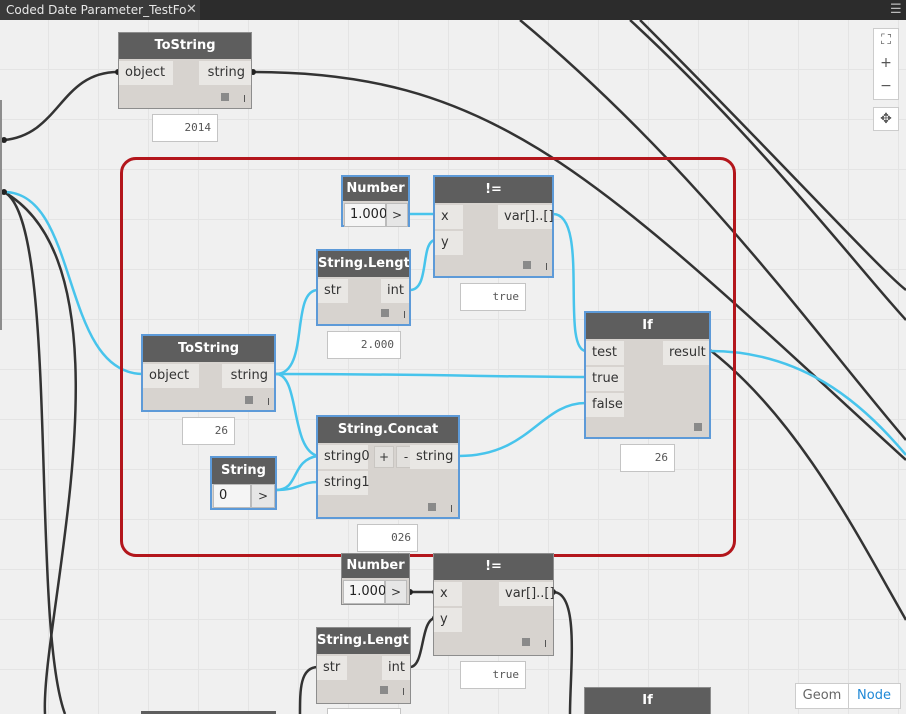 The image size is (906, 714). I want to click on partial-node-edge, so click(1, 215).